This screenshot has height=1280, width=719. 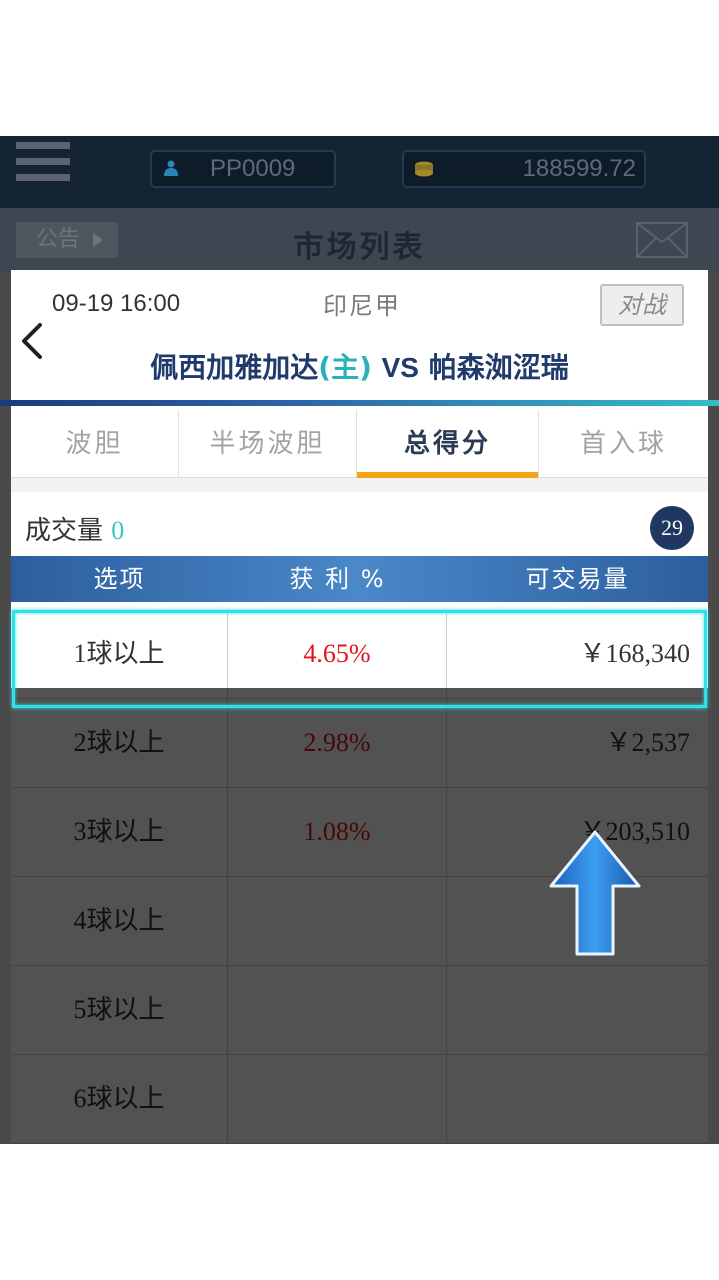 What do you see at coordinates (359, 403) in the screenshot?
I see `header-divider` at bounding box center [359, 403].